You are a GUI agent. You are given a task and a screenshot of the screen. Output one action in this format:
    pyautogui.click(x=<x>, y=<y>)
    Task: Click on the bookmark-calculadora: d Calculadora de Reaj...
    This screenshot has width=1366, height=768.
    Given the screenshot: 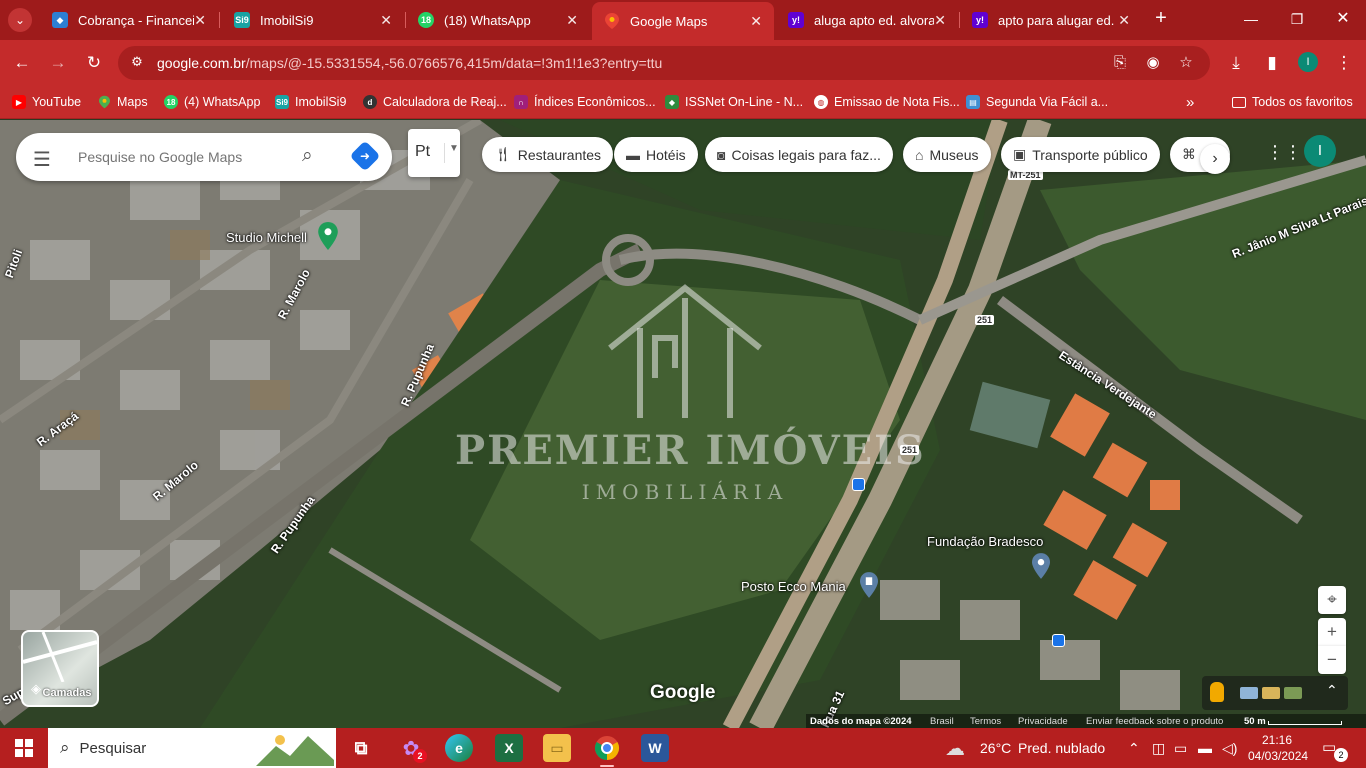 What is the action you would take?
    pyautogui.click(x=435, y=102)
    